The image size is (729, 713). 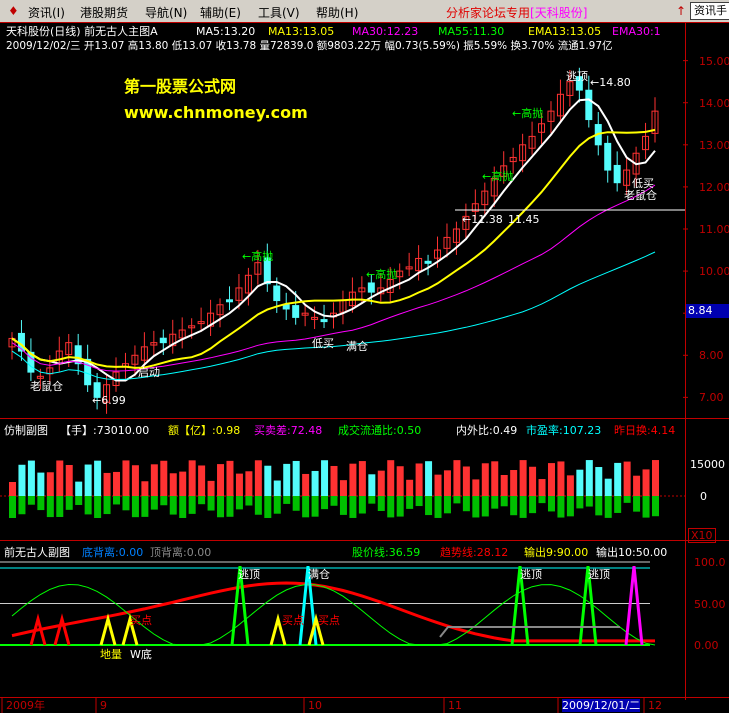 What do you see at coordinates (105, 430) in the screenshot?
I see `volume-item-0: 【手】:73010.00` at bounding box center [105, 430].